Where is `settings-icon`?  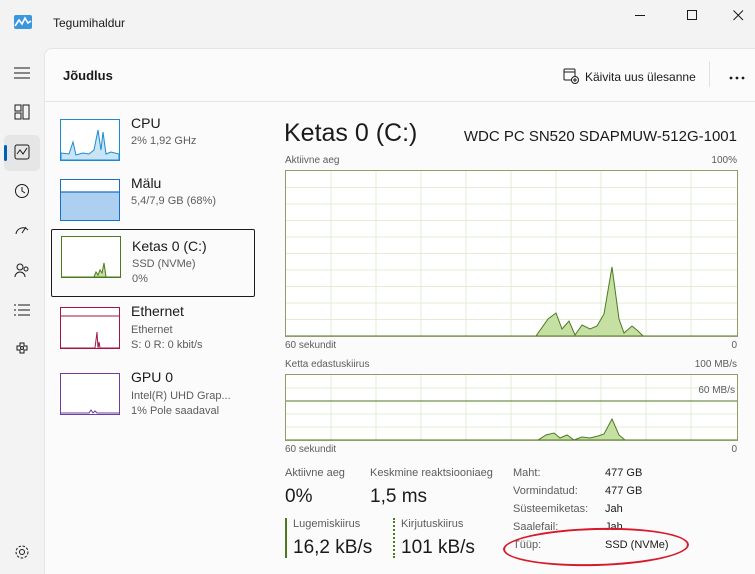
settings-icon is located at coordinates (22, 553).